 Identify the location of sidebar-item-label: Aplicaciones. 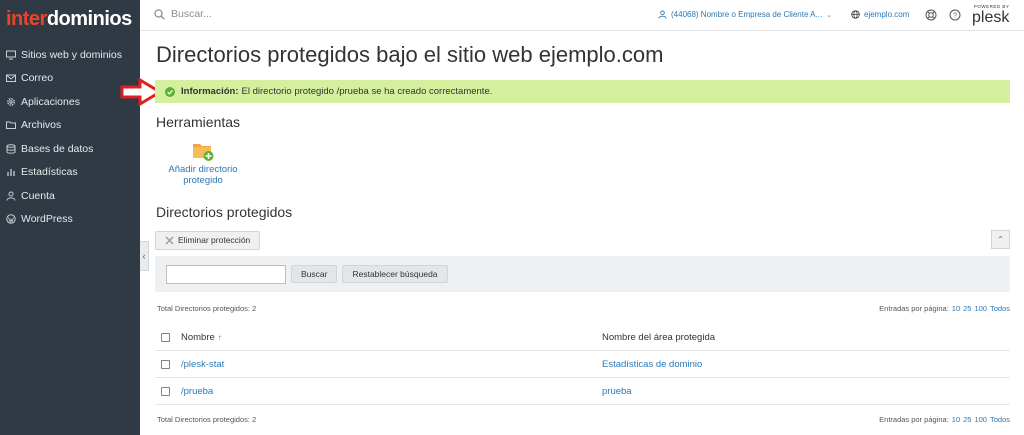
(50, 101).